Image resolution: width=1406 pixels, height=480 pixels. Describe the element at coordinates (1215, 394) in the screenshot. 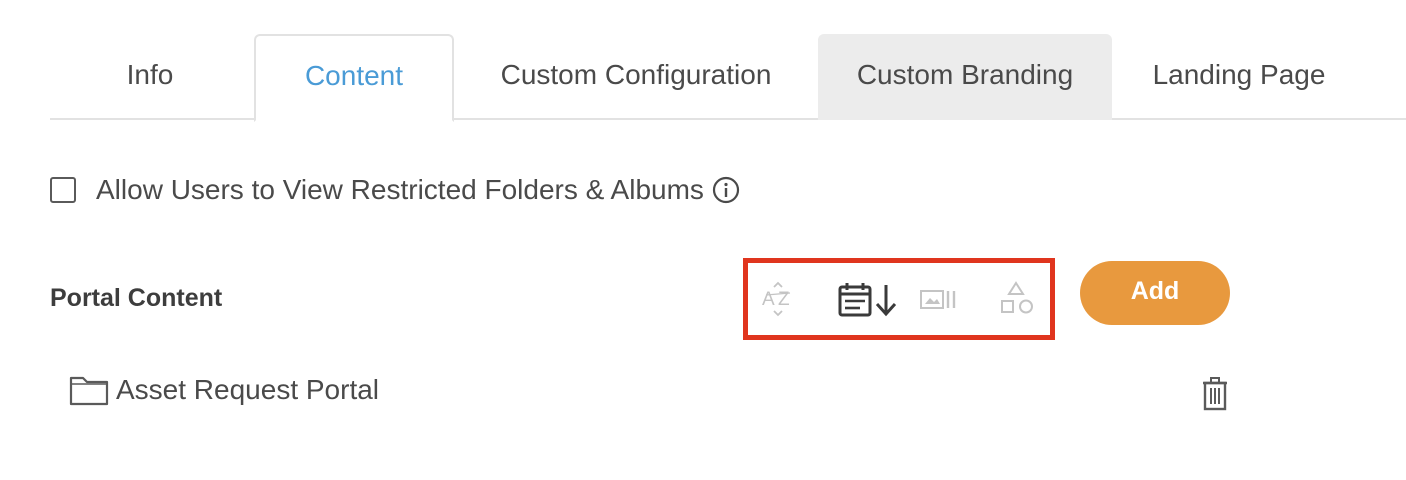

I see `trash-icon` at that location.